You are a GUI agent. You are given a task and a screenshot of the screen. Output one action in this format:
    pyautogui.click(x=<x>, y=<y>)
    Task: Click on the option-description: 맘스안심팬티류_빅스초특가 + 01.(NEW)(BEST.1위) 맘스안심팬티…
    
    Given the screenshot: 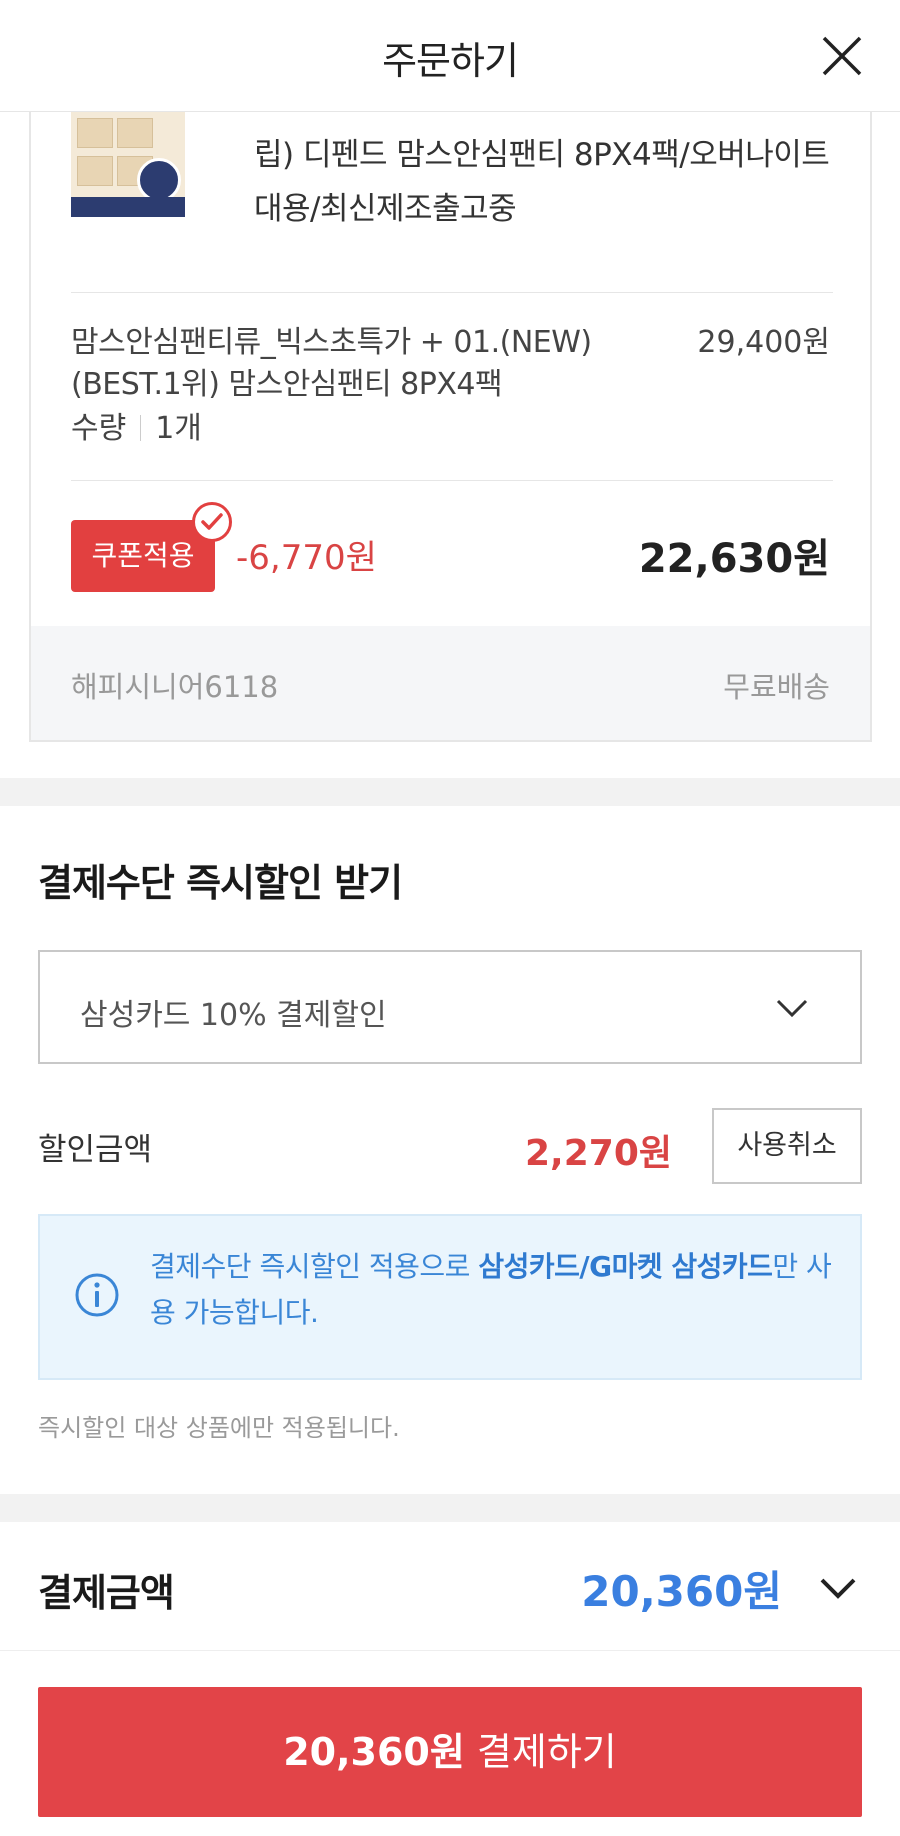 What is the action you would take?
    pyautogui.click(x=331, y=363)
    